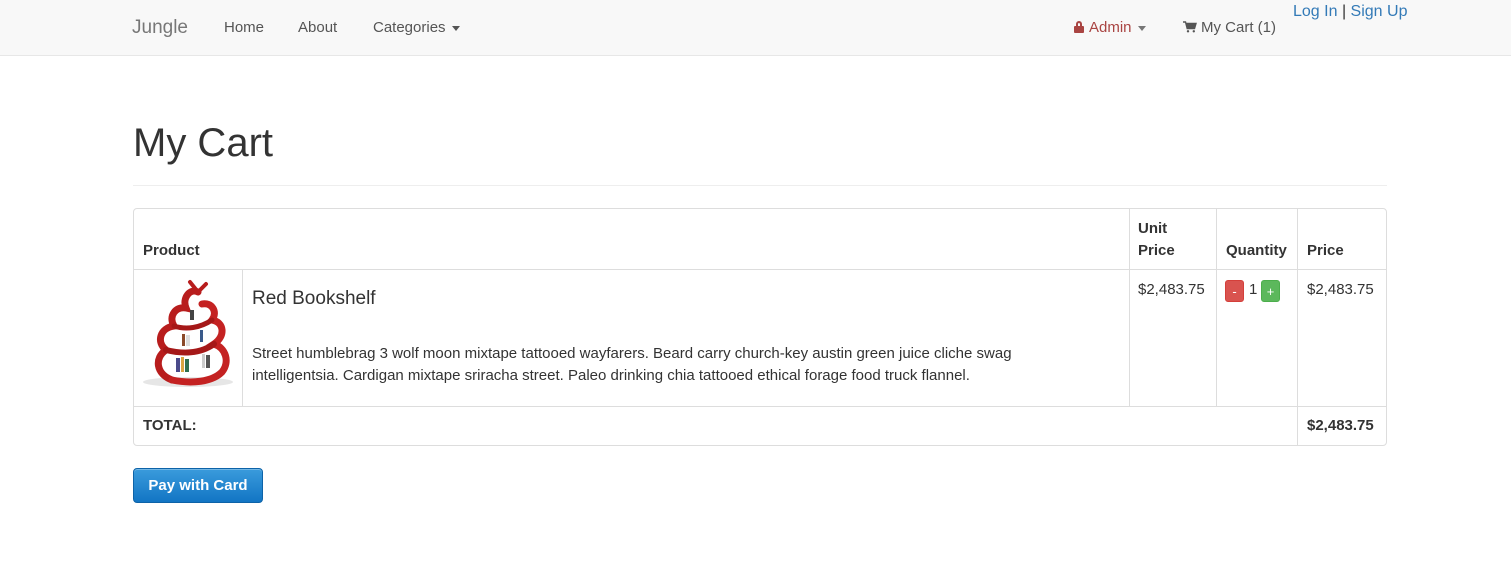  I want to click on nav-categories-dropdown: Categories, so click(416, 28).